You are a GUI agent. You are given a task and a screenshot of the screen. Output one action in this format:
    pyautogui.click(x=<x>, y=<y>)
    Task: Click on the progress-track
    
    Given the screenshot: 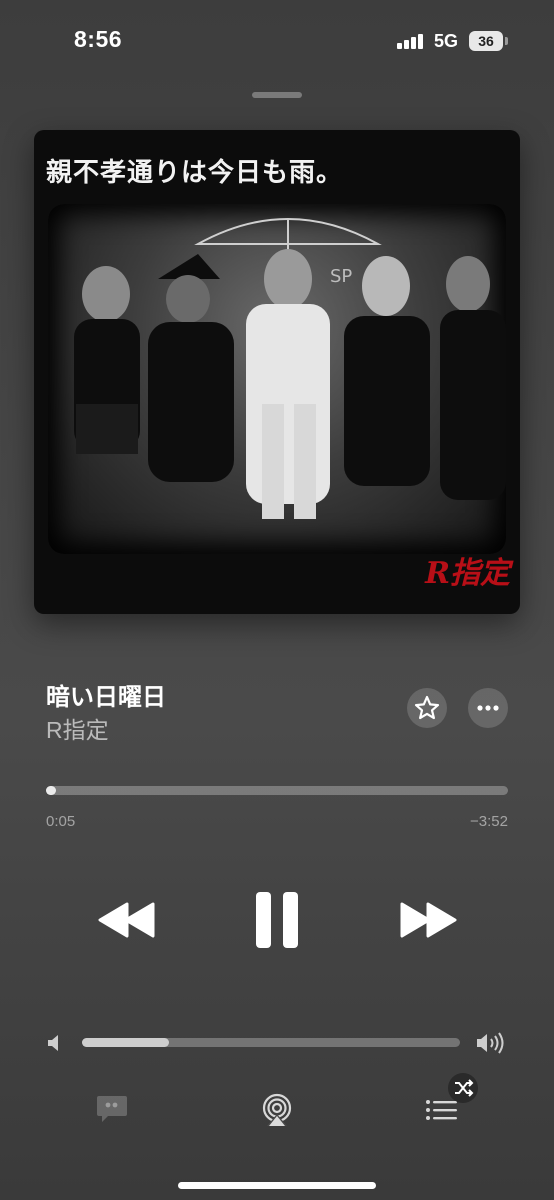 What is the action you would take?
    pyautogui.click(x=277, y=790)
    